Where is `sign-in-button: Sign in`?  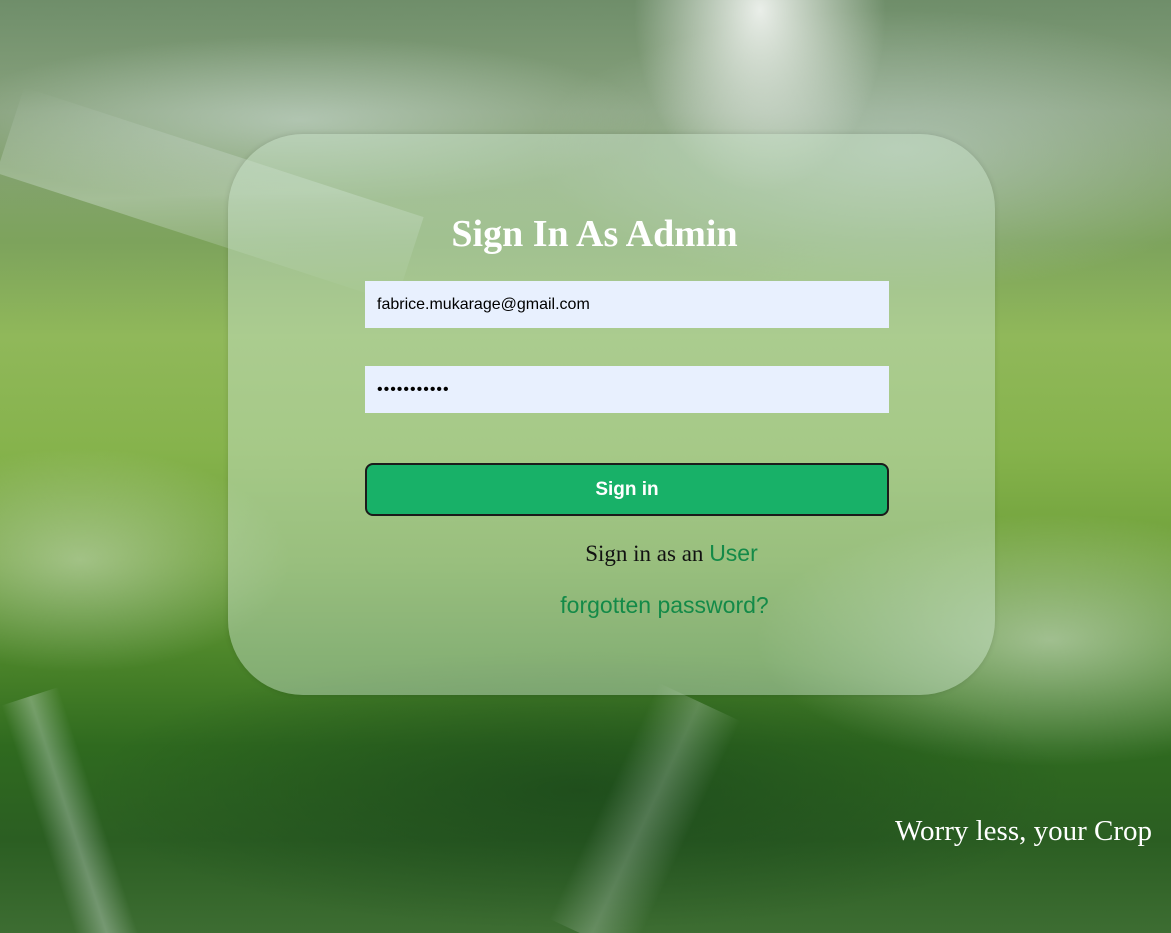 sign-in-button: Sign in is located at coordinates (627, 489).